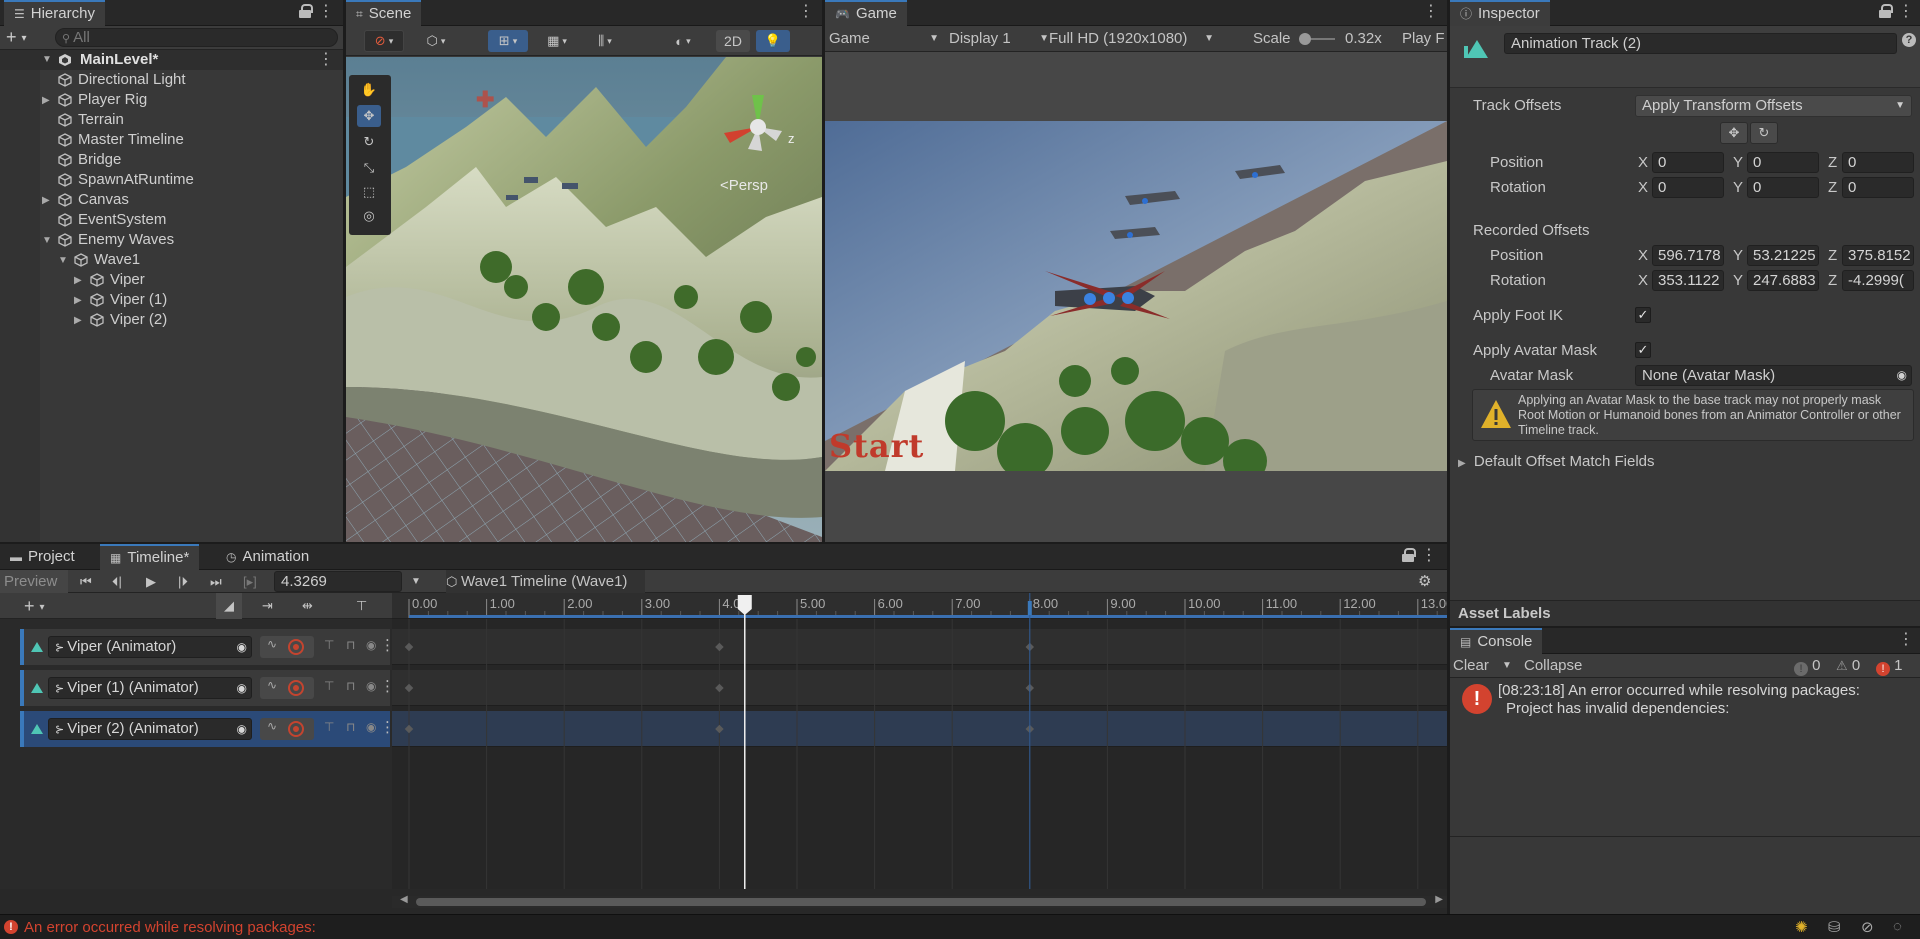 The height and width of the screenshot is (939, 1920). Describe the element at coordinates (683, 41) in the screenshot. I see `shading-dropdown: ◐ ▾` at that location.